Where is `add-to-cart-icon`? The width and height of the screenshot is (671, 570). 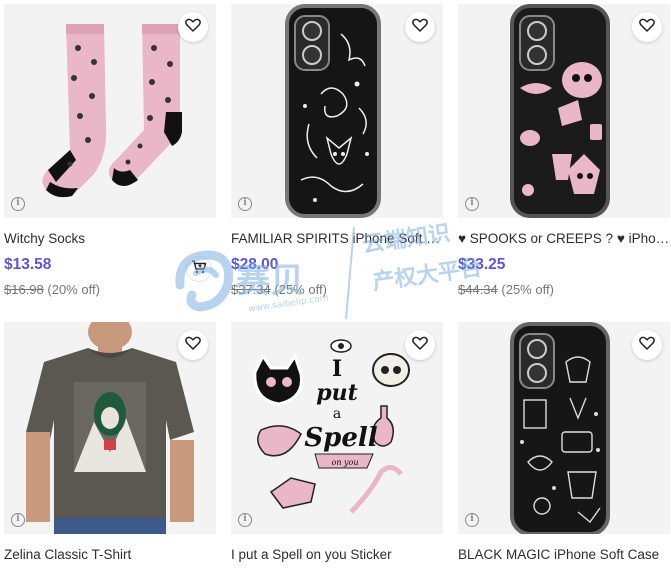 add-to-cart-icon is located at coordinates (199, 269).